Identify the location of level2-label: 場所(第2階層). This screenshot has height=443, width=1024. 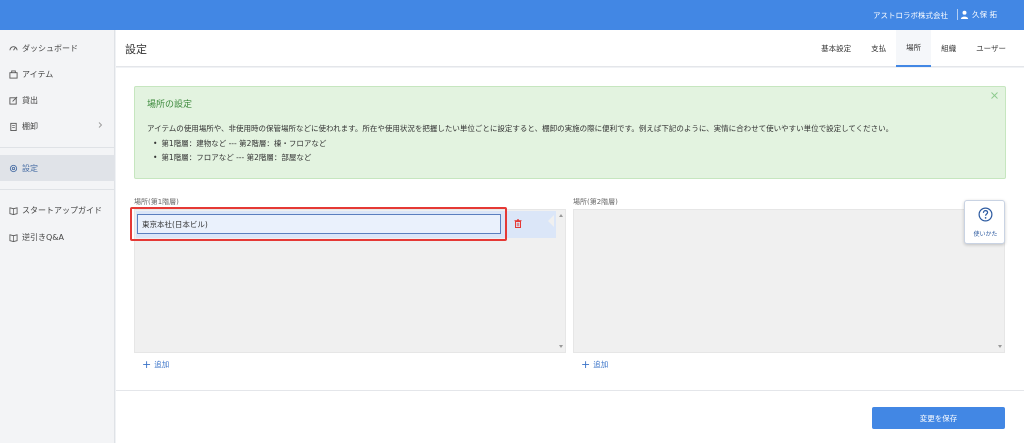
(595, 202).